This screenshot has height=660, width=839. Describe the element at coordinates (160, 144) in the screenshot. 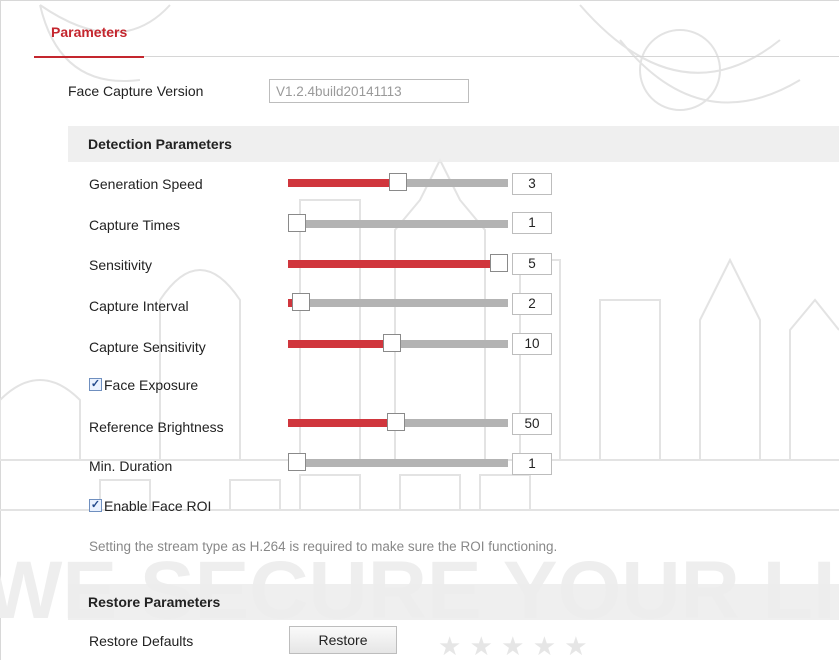

I see `detection-parameters-title: Detection Parameters` at that location.